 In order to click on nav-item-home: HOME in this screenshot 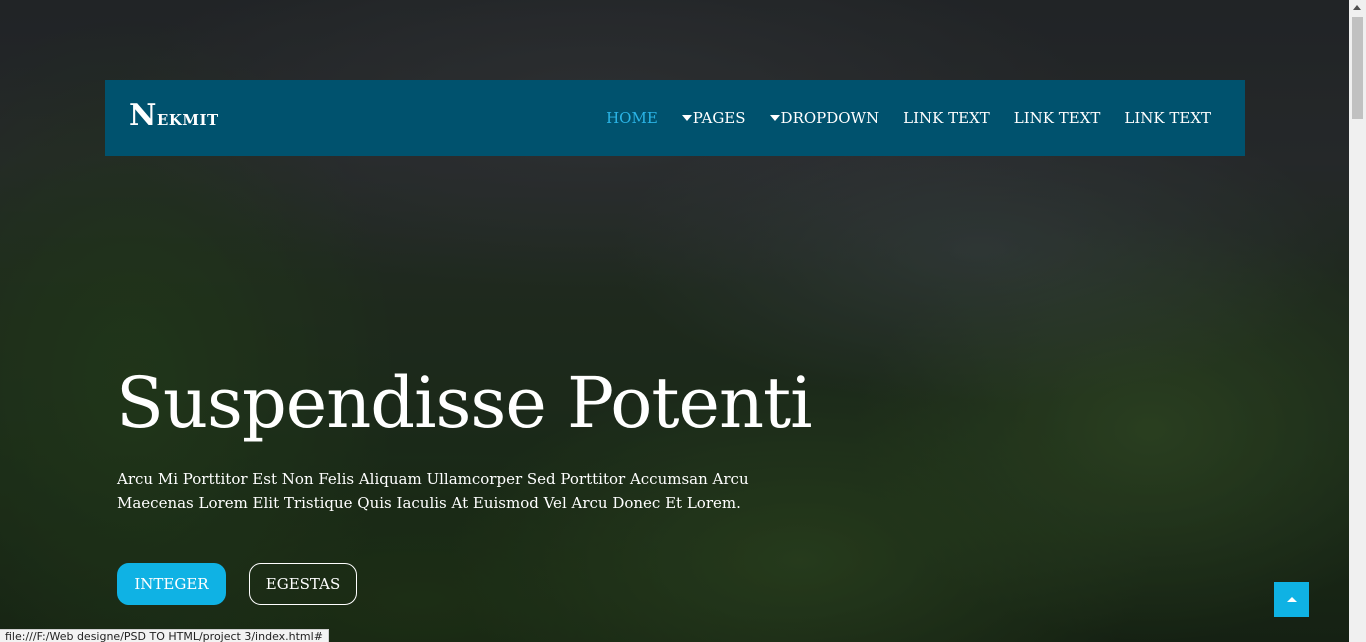, I will do `click(632, 118)`.